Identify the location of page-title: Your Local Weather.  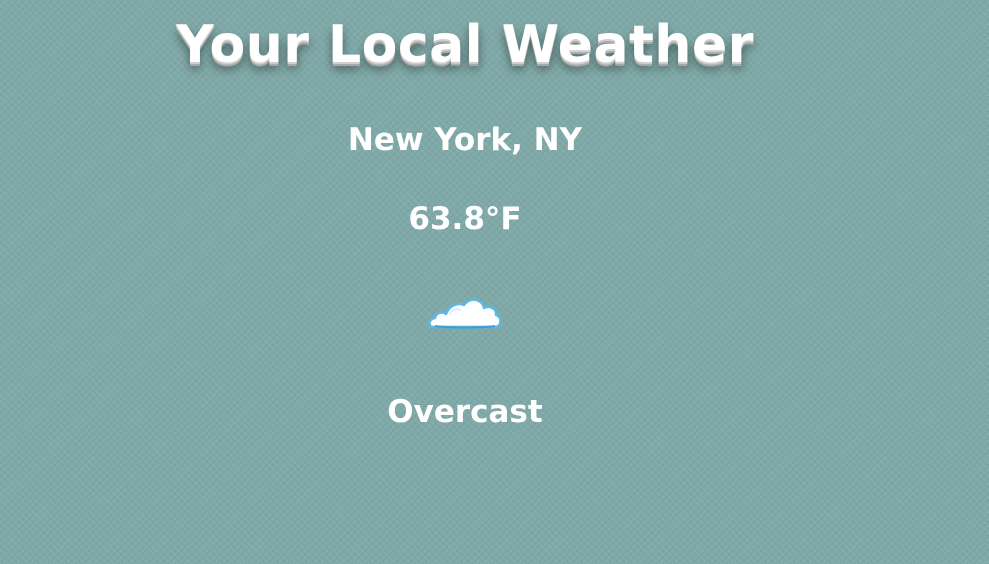
(465, 45).